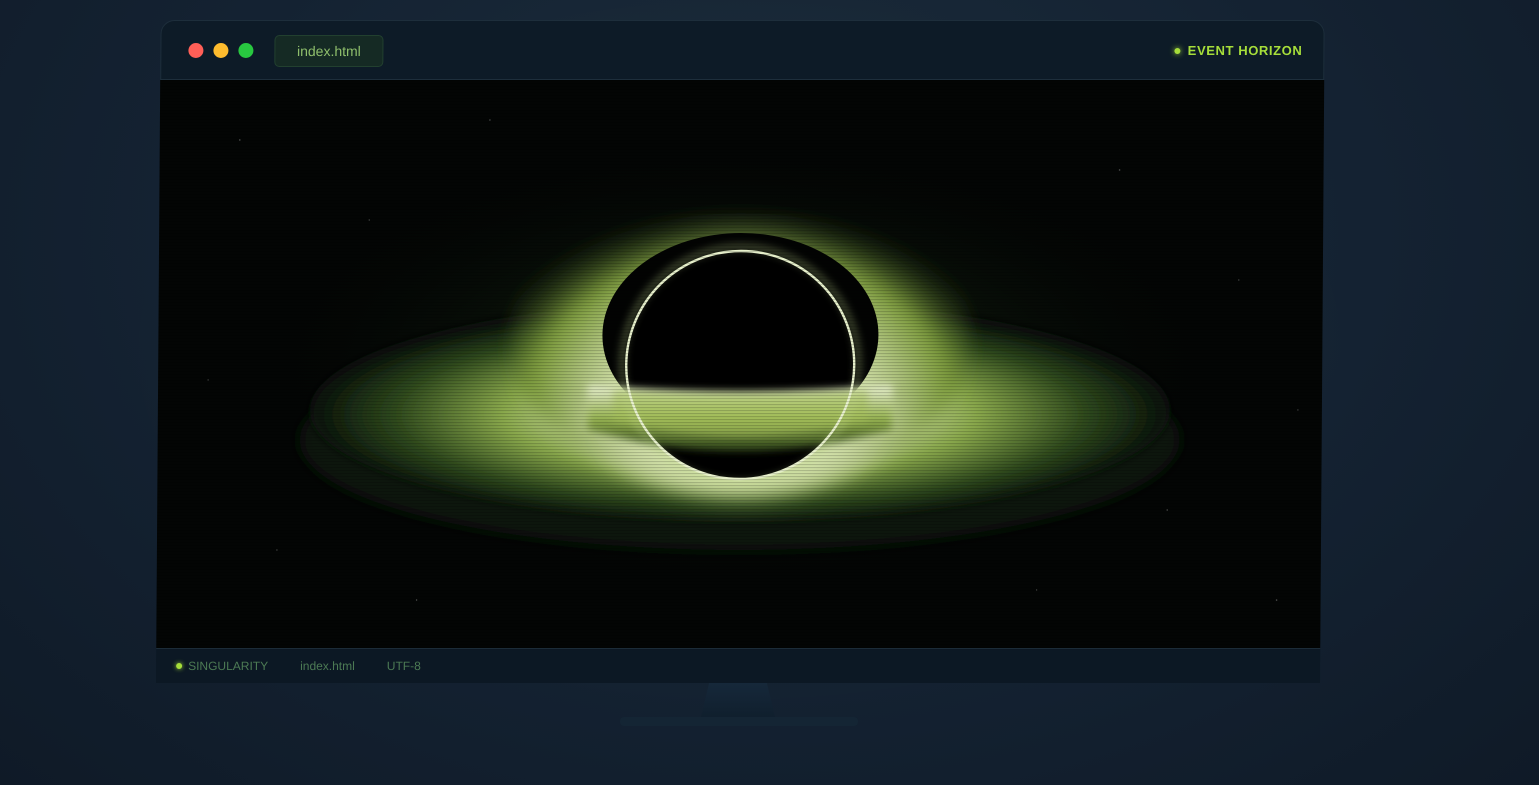  I want to click on title-status: EVENT HORIZON, so click(1238, 50).